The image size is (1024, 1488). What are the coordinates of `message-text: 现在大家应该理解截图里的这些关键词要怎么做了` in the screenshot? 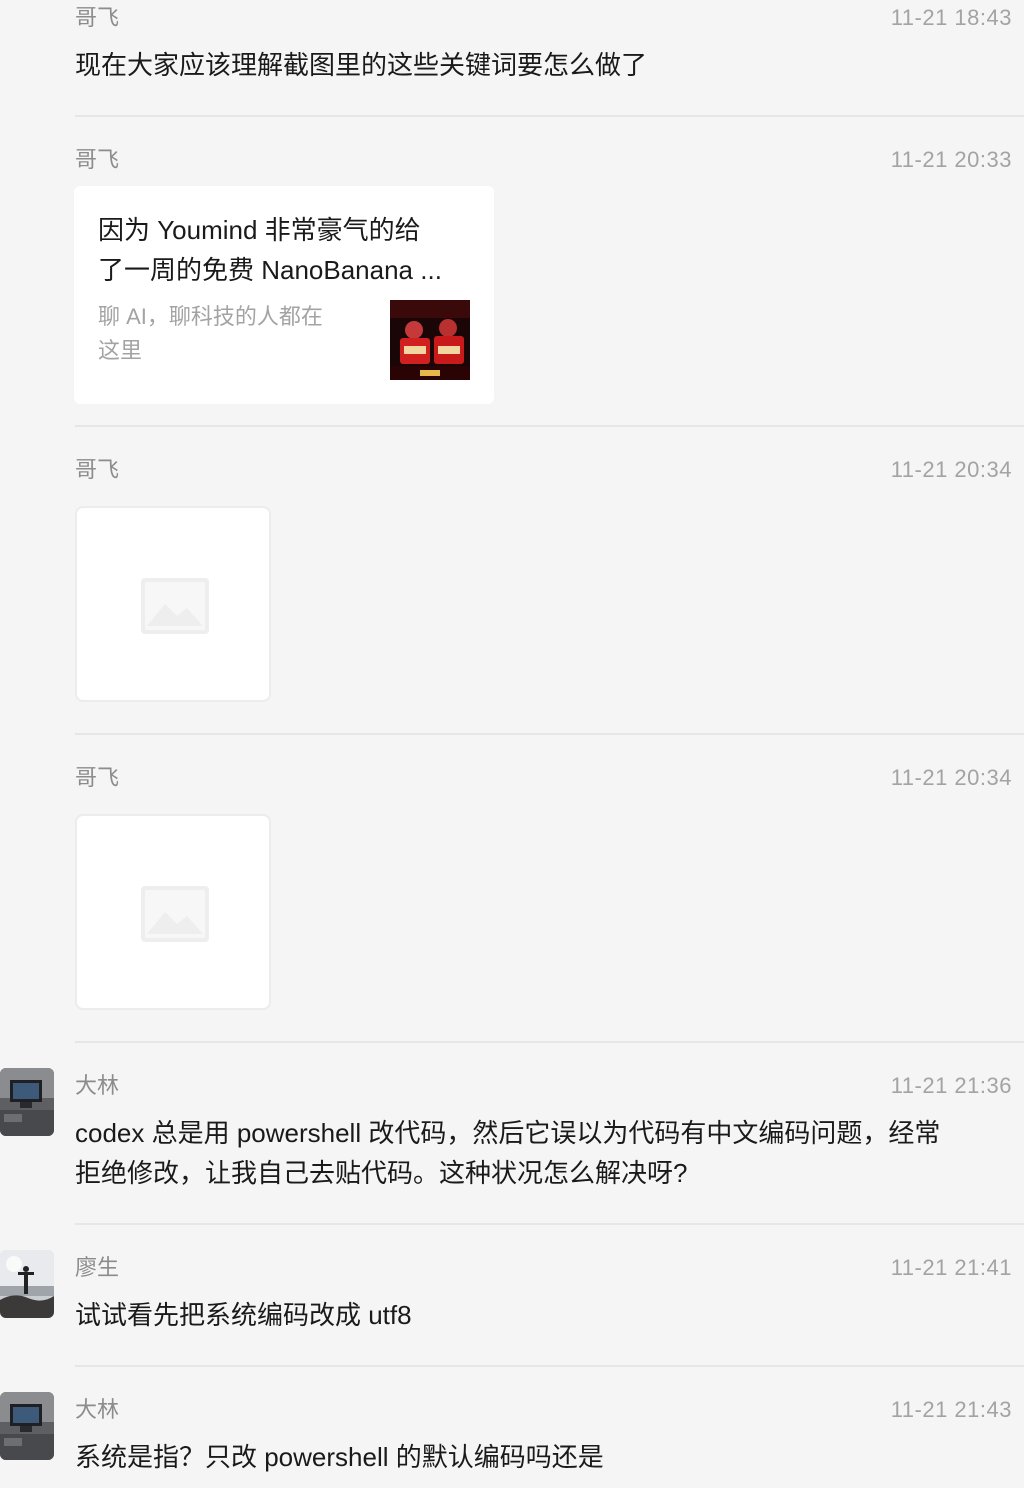 It's located at (542, 65).